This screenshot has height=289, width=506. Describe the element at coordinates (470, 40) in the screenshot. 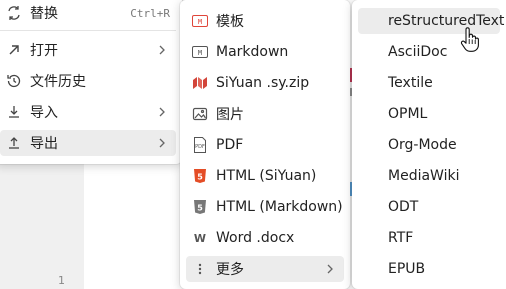

I see `hand-pointer-cursor-icon` at that location.